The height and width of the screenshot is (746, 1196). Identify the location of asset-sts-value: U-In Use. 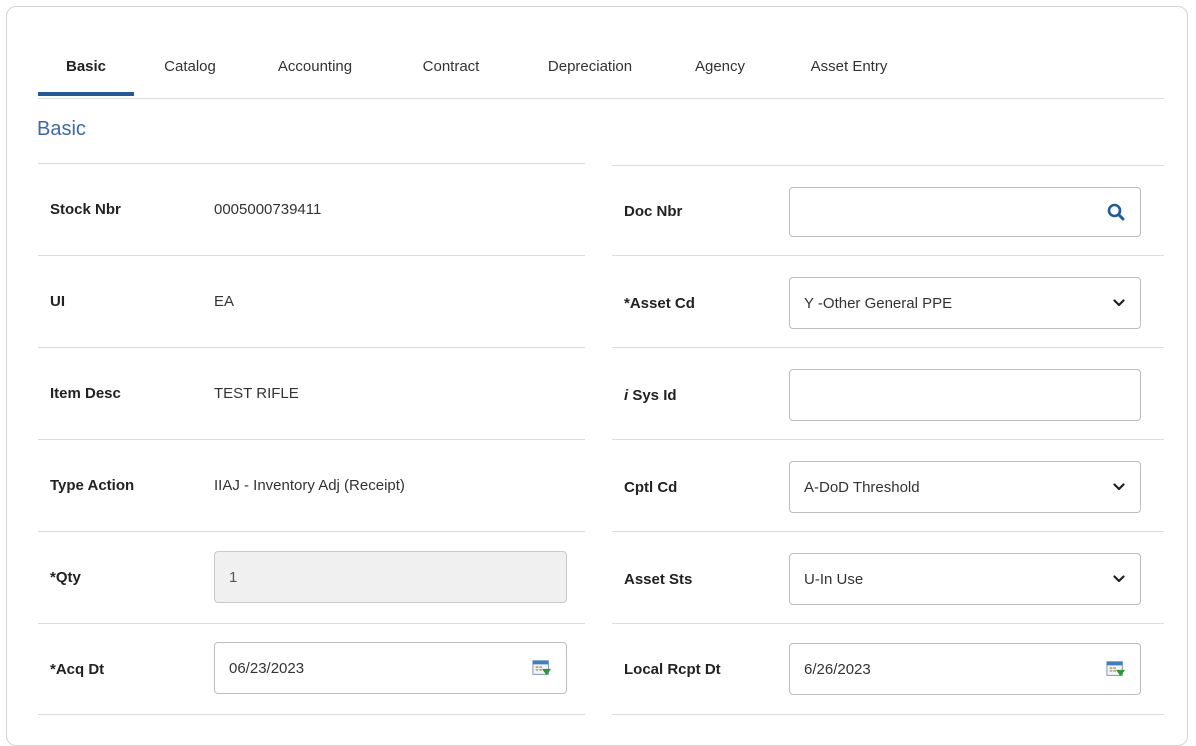
(834, 579).